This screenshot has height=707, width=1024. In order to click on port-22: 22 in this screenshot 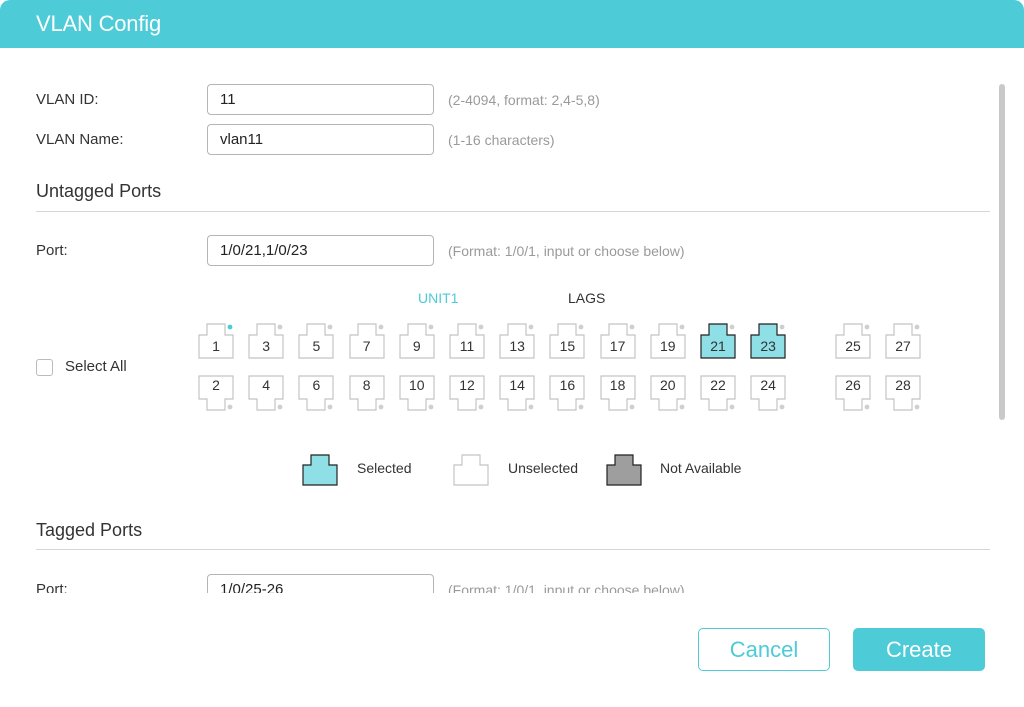, I will do `click(718, 393)`.